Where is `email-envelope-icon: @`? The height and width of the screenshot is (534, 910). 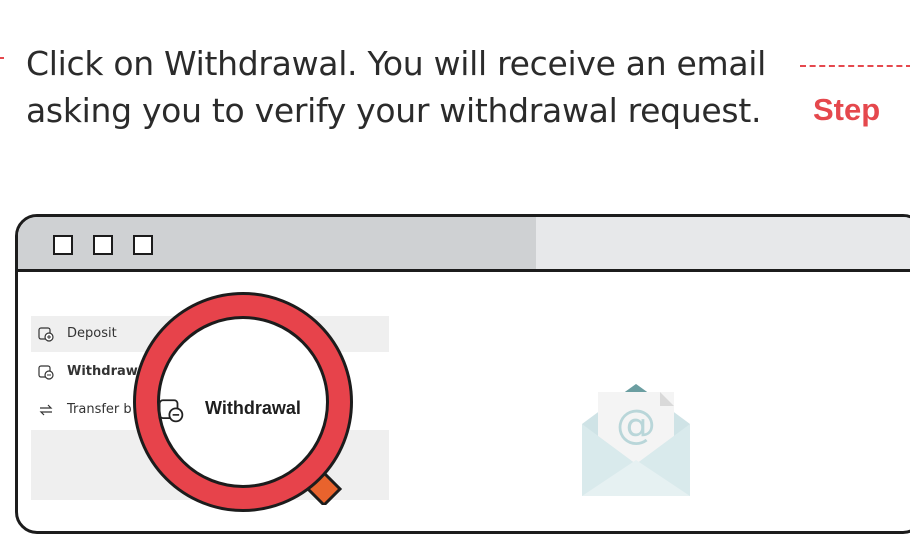 email-envelope-icon: @ is located at coordinates (636, 440).